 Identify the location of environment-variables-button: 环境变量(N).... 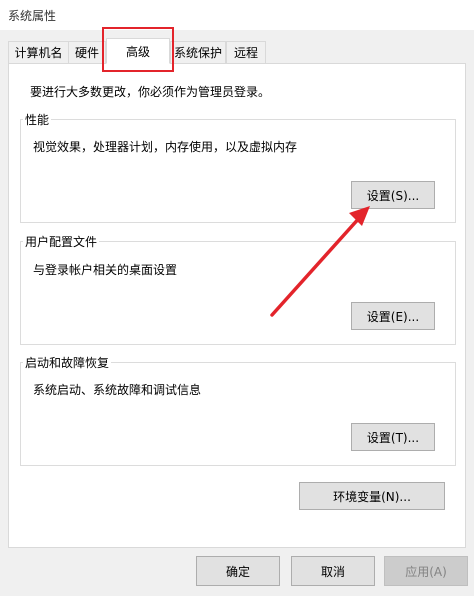
(372, 496).